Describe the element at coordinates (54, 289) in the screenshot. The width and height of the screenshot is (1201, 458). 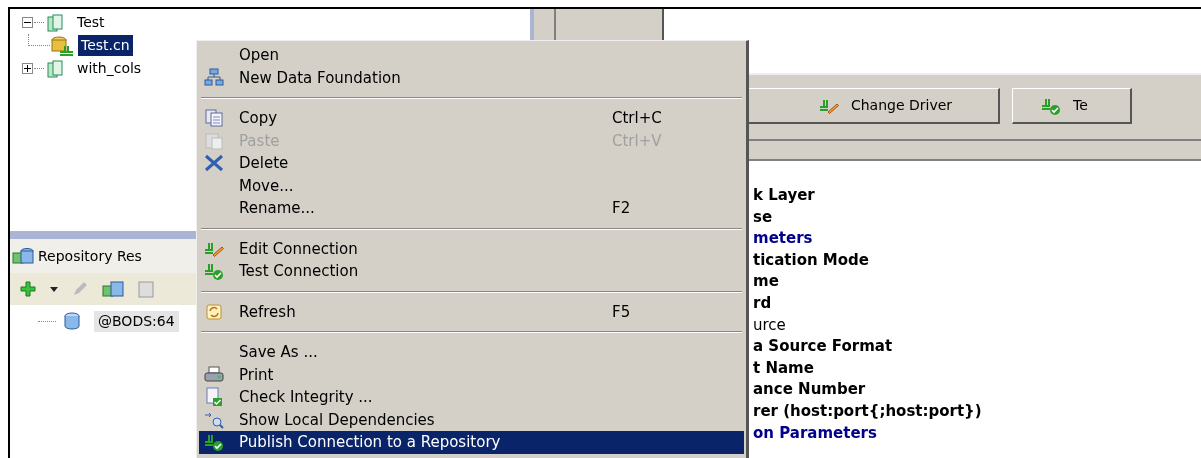
I see `caret-icon` at that location.